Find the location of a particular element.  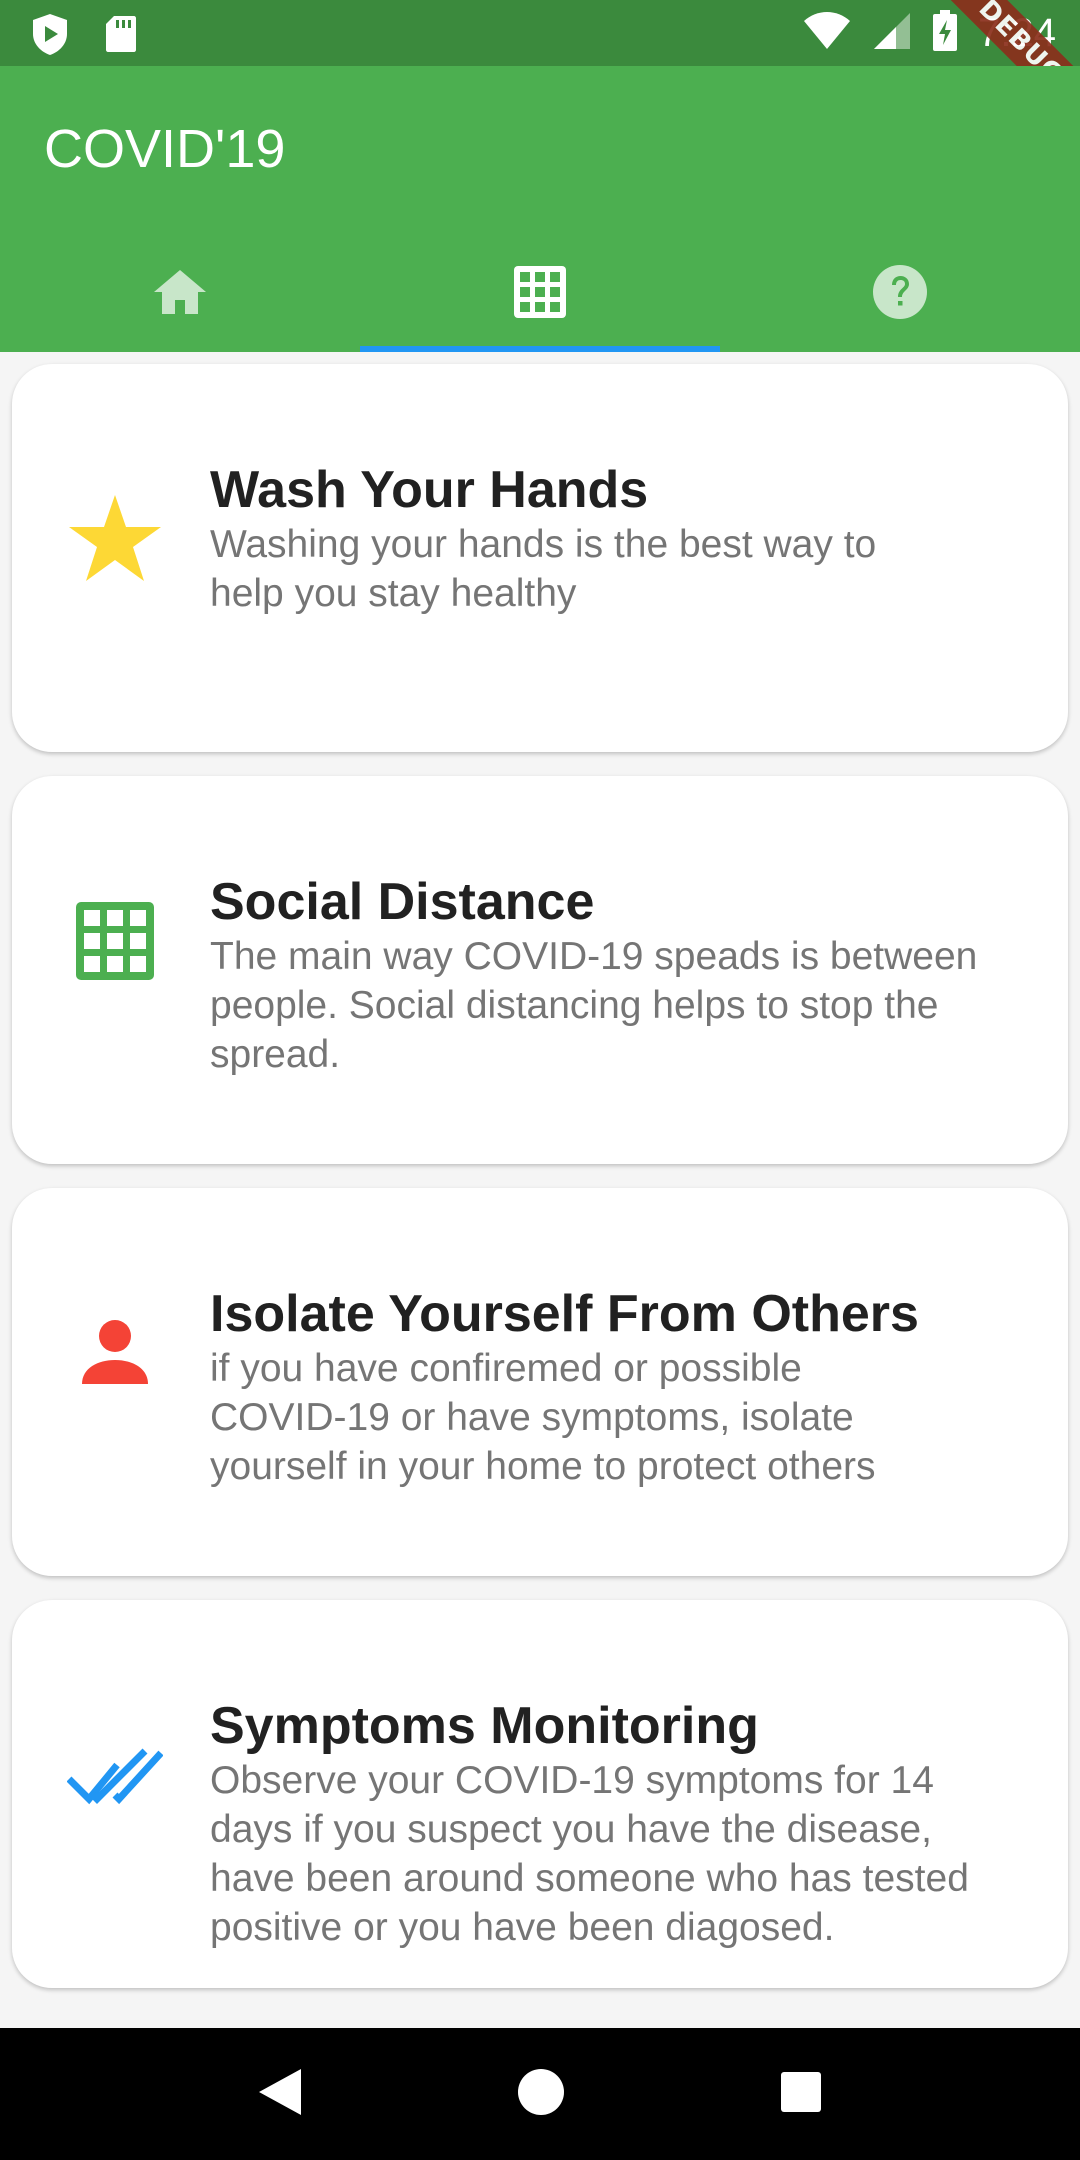

home-circle-icon is located at coordinates (541, 2094).